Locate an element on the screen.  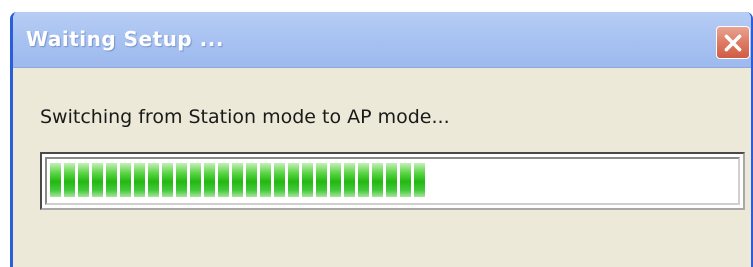
close-icon is located at coordinates (733, 43).